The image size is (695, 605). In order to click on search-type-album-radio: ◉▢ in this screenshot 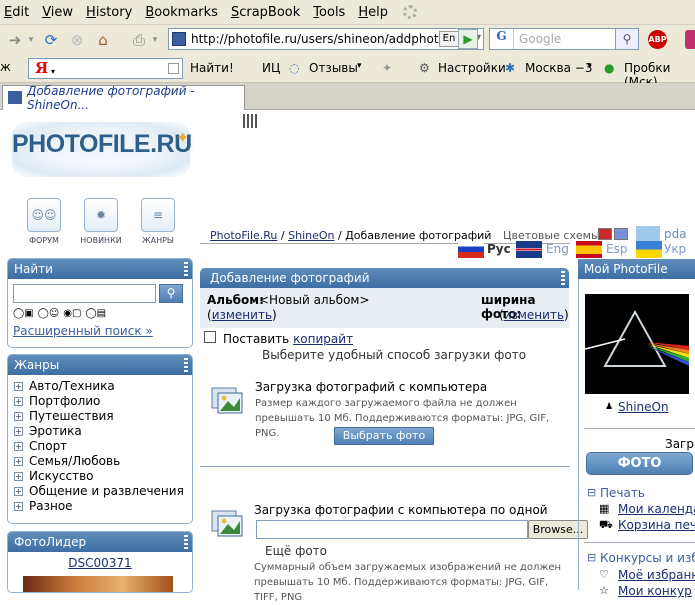, I will do `click(72, 313)`.